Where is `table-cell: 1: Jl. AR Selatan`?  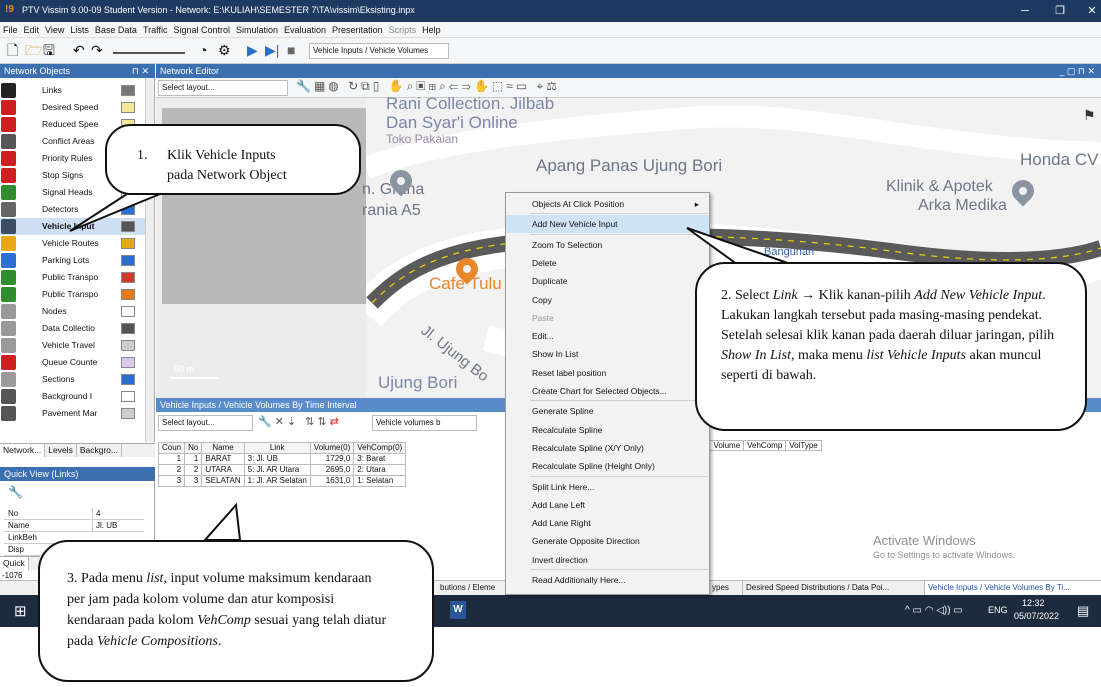
table-cell: 1: Jl. AR Selatan is located at coordinates (277, 481).